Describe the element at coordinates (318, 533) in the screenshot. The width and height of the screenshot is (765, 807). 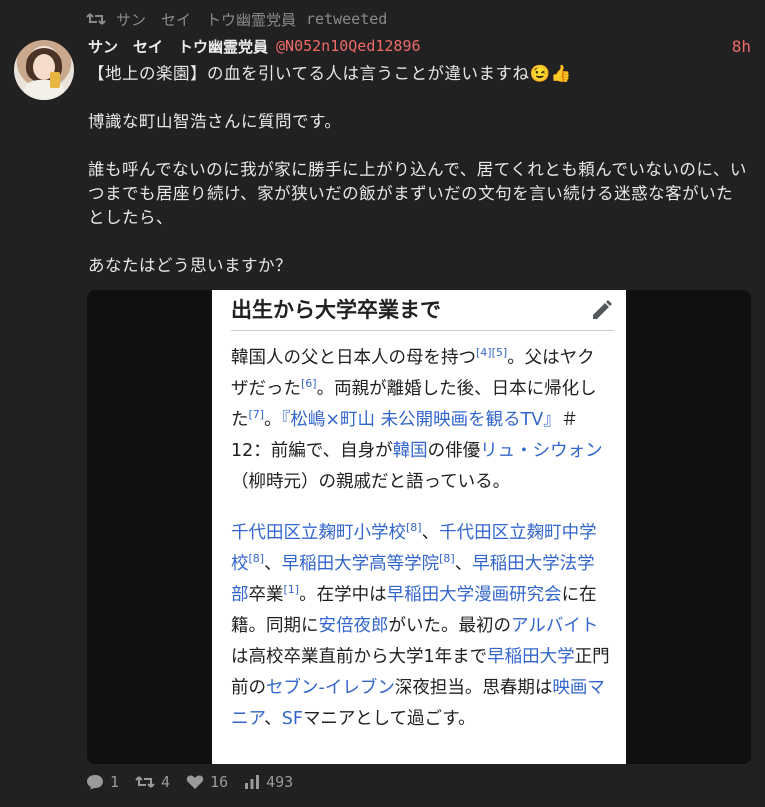
I see `wiki-link: 千代田区立麹町小学校` at that location.